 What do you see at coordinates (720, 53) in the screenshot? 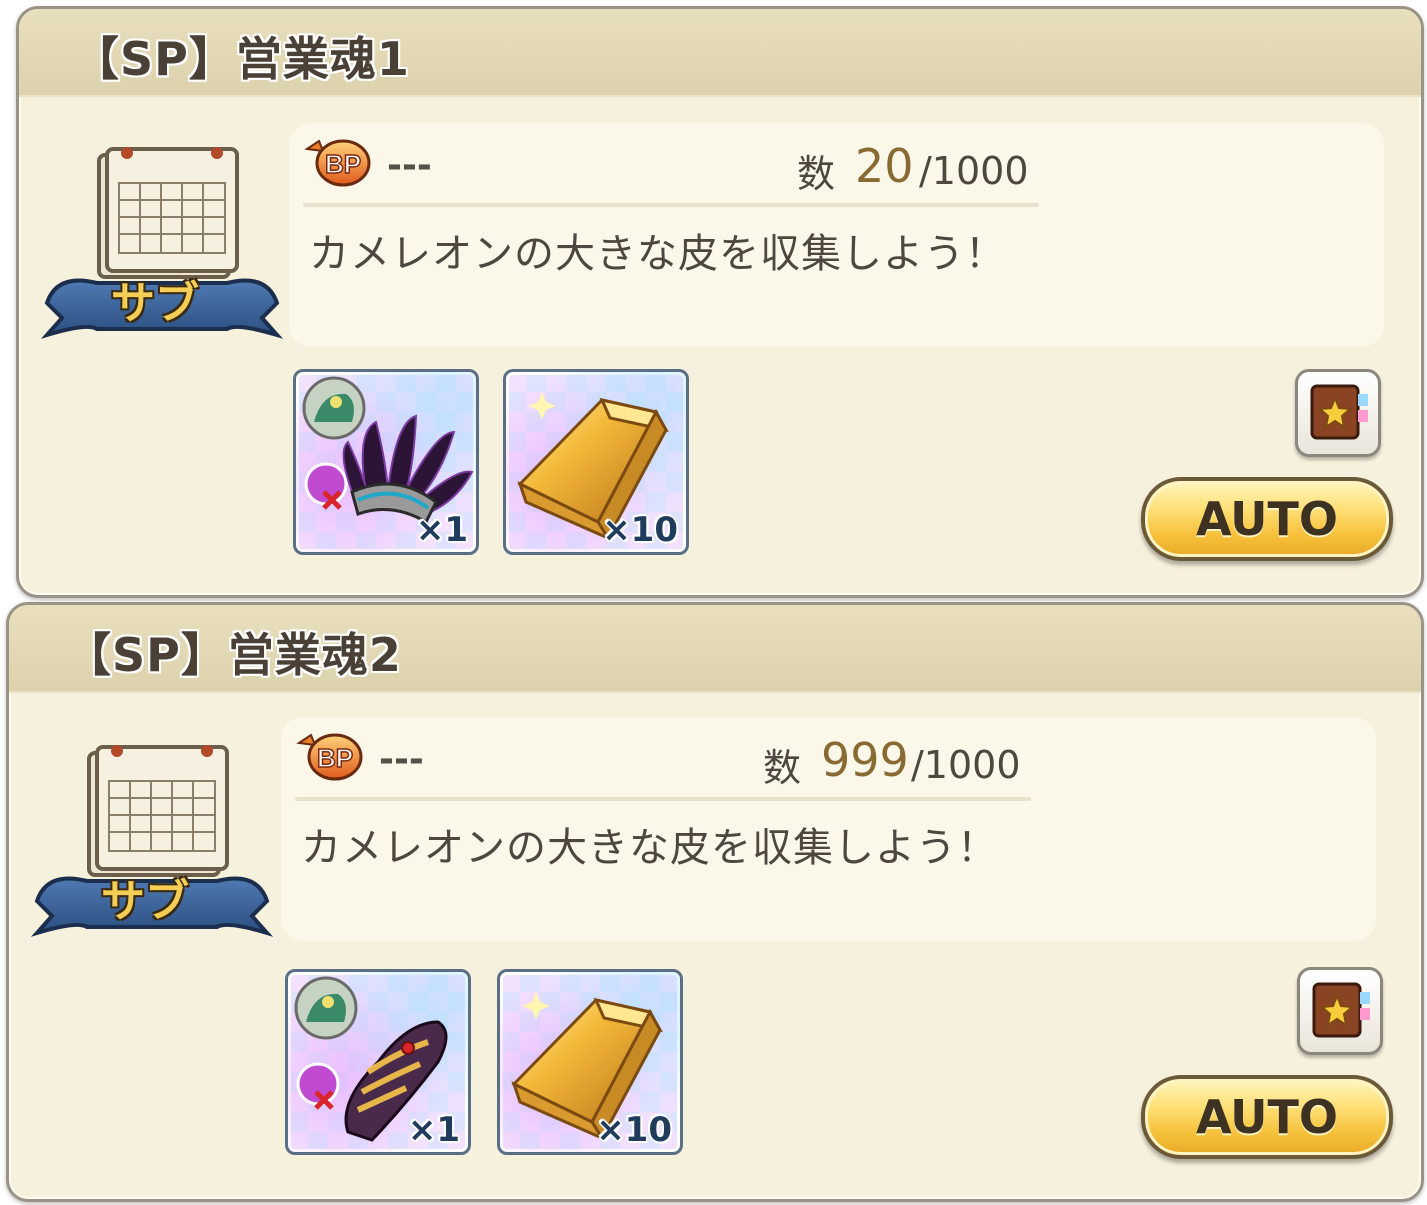
I see `card-header: 【SP】営業魂1` at bounding box center [720, 53].